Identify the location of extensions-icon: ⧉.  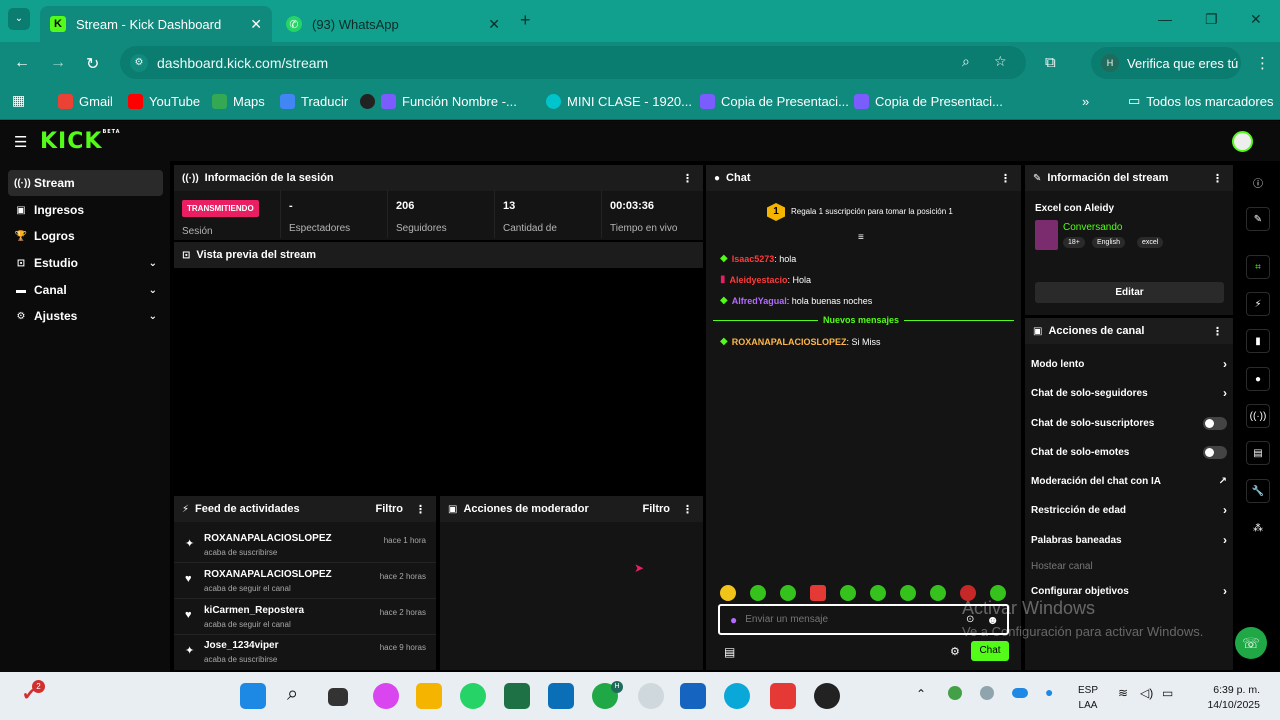
(1050, 62).